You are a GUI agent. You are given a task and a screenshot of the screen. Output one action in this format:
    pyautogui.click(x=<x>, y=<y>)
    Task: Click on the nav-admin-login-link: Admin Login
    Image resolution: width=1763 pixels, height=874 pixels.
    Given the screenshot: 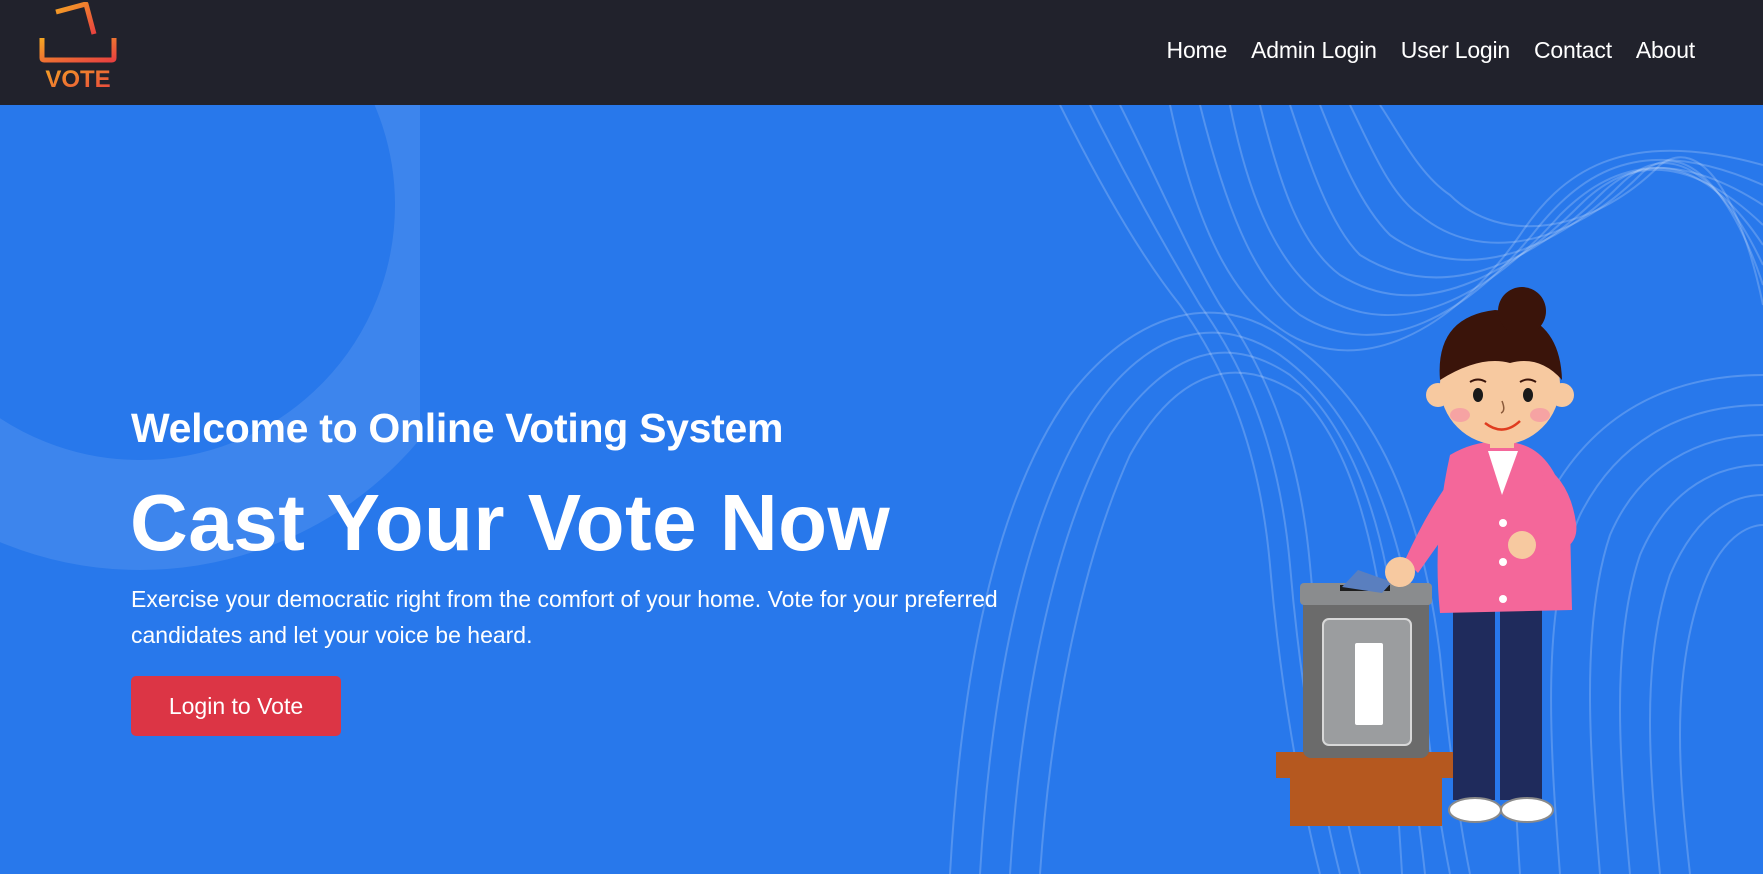 What is the action you would take?
    pyautogui.click(x=1314, y=50)
    